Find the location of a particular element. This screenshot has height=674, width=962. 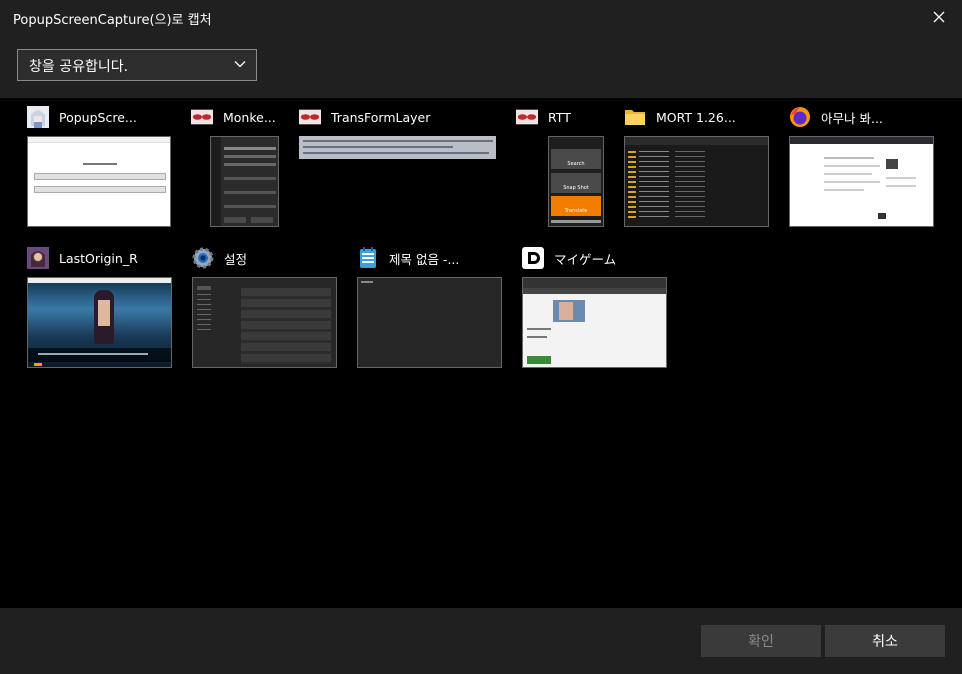

share-mode-dropdown: 창을 공유합니다. is located at coordinates (137, 65).